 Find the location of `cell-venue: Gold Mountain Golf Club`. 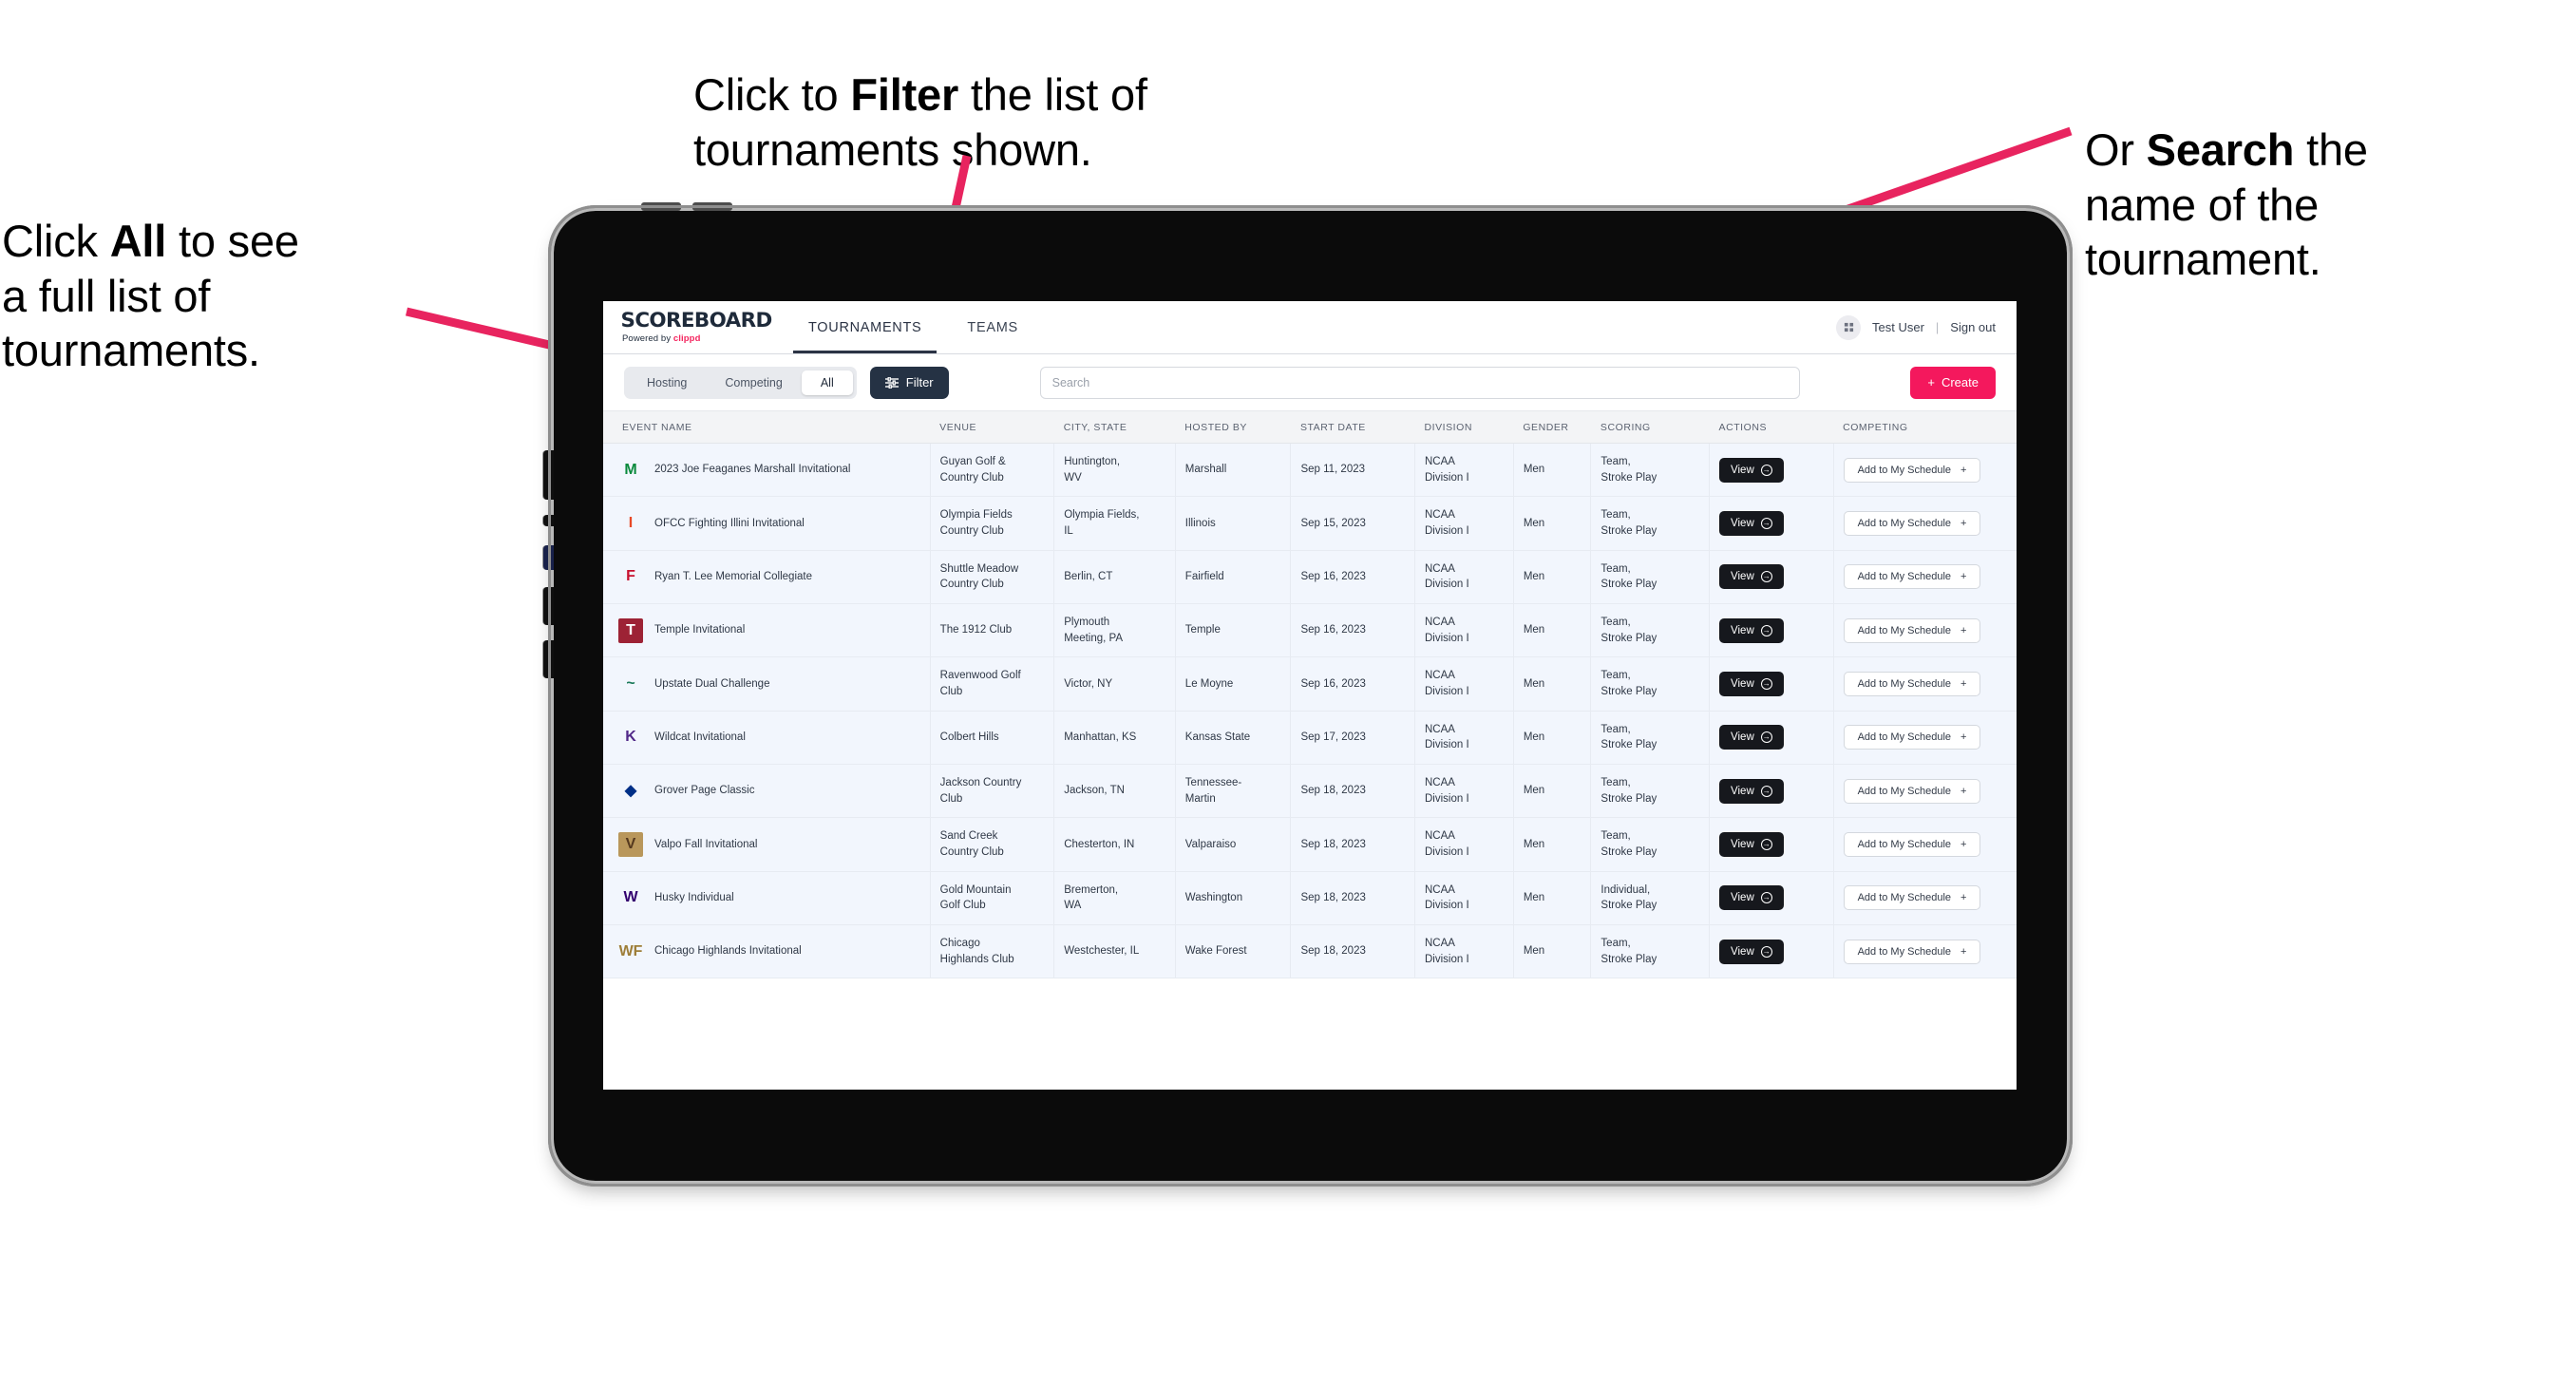

cell-venue: Gold Mountain Golf Club is located at coordinates (993, 898).